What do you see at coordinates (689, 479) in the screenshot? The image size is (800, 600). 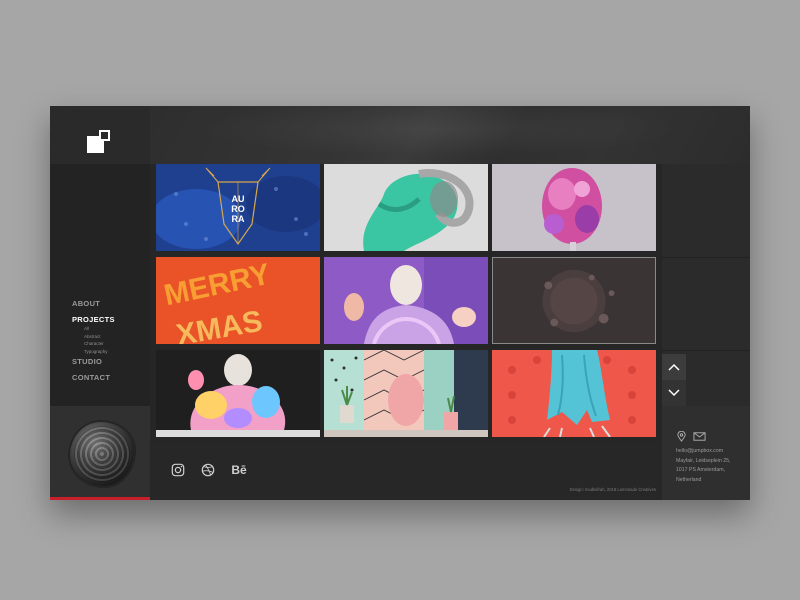 I see `contact-address-line3: Netherland` at bounding box center [689, 479].